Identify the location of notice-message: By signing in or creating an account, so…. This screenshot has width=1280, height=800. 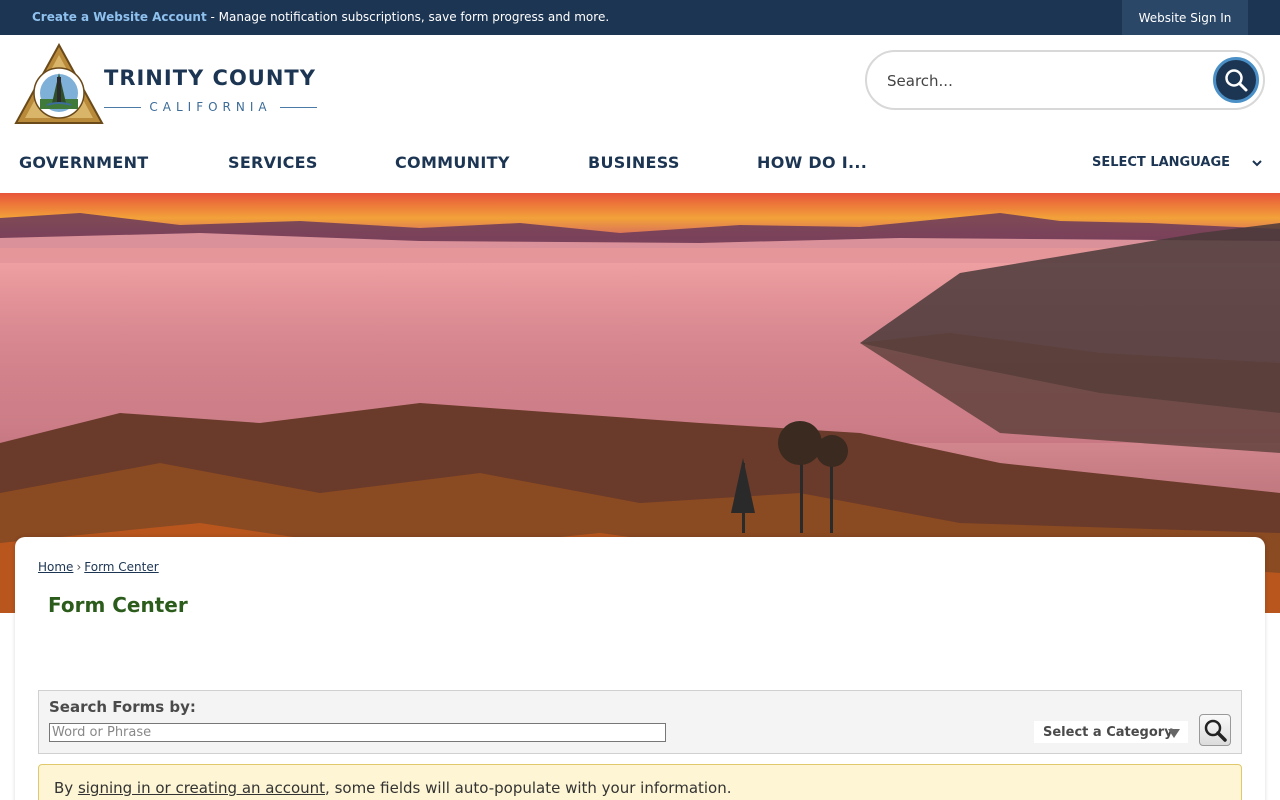
(393, 788).